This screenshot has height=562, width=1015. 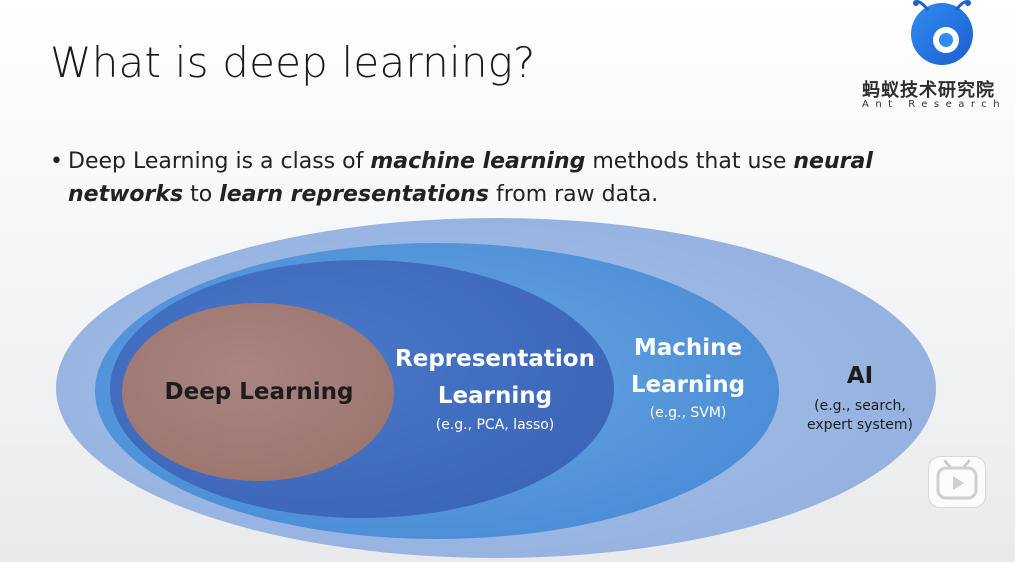 I want to click on ai-label: AI, so click(x=860, y=376).